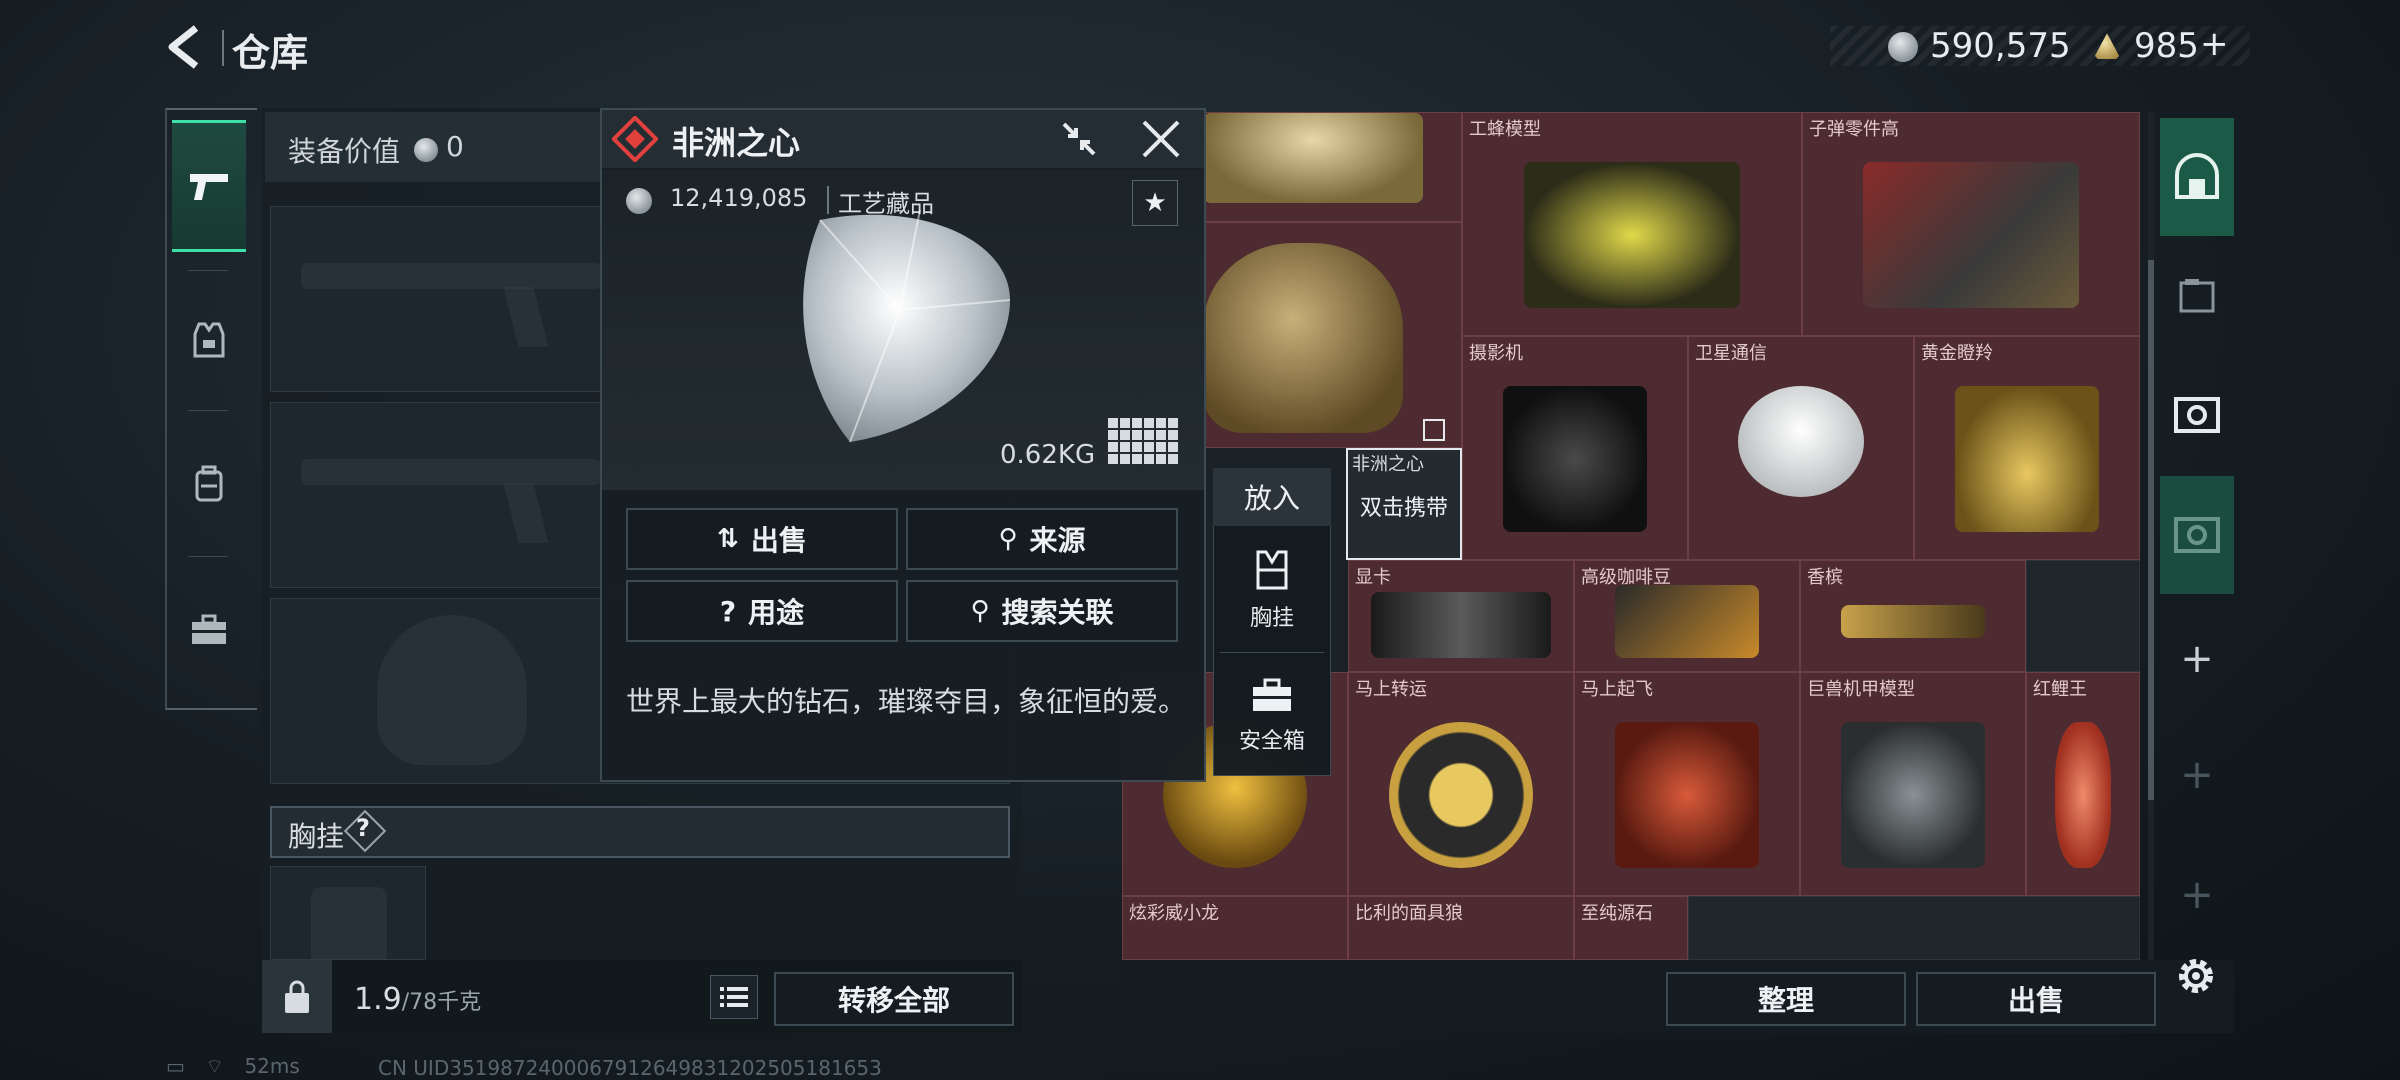 This screenshot has height=1080, width=2400. Describe the element at coordinates (1461, 928) in the screenshot. I see `grid-item-wolf-mask: 比利的面具狼` at that location.